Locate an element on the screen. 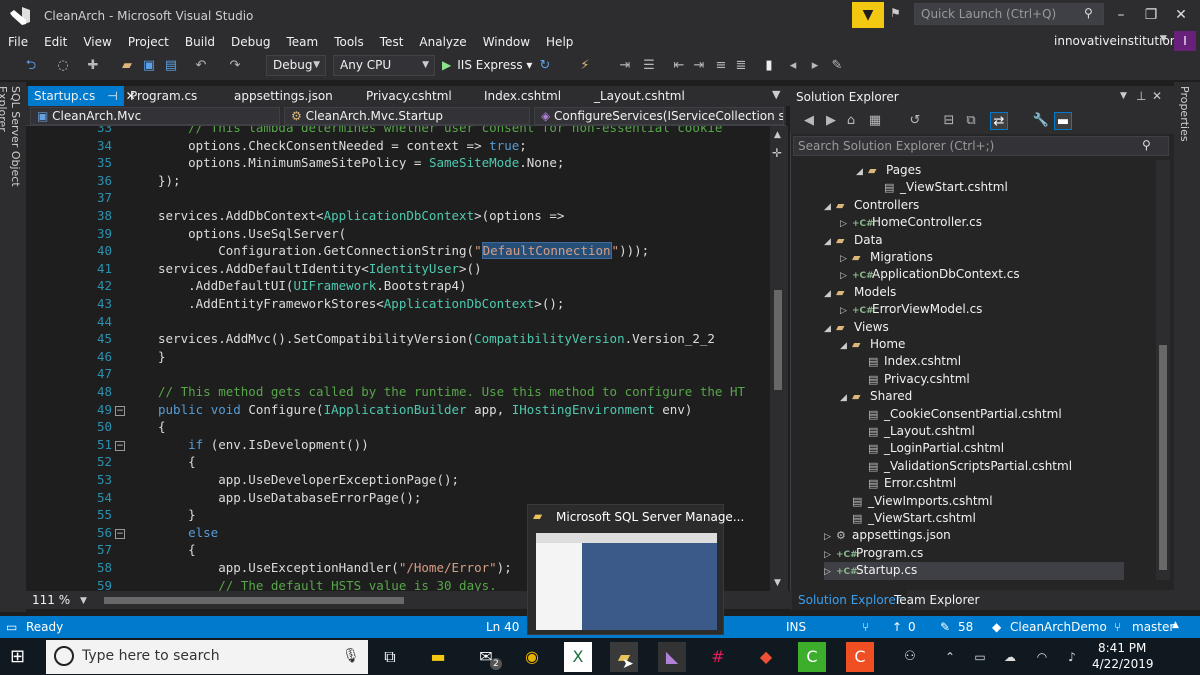 The height and width of the screenshot is (675, 1200). tree-item: ▤ _LoginPartial.cshtml is located at coordinates (930, 448).